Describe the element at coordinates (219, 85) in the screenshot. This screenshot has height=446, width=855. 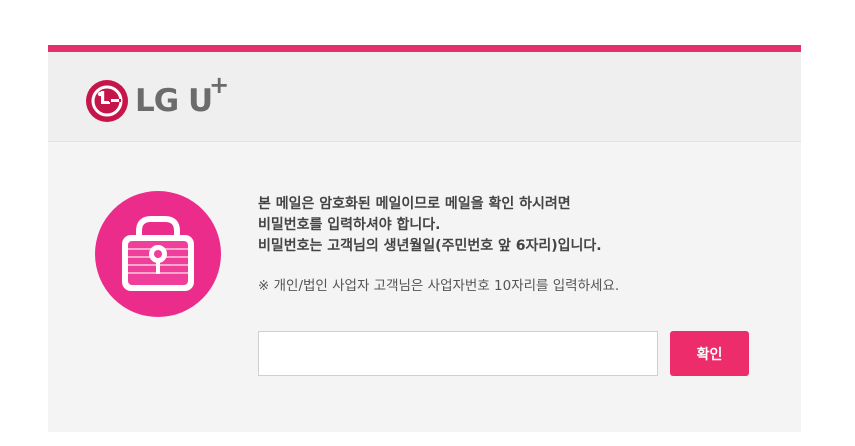
I see `brand-plus: +` at that location.